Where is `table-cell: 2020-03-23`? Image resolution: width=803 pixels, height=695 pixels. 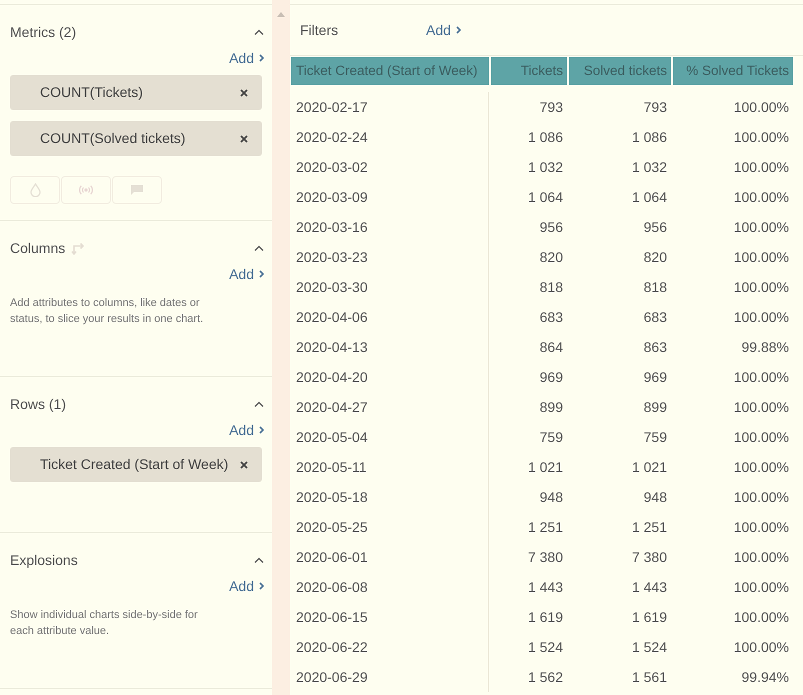
table-cell: 2020-03-23 is located at coordinates (390, 257).